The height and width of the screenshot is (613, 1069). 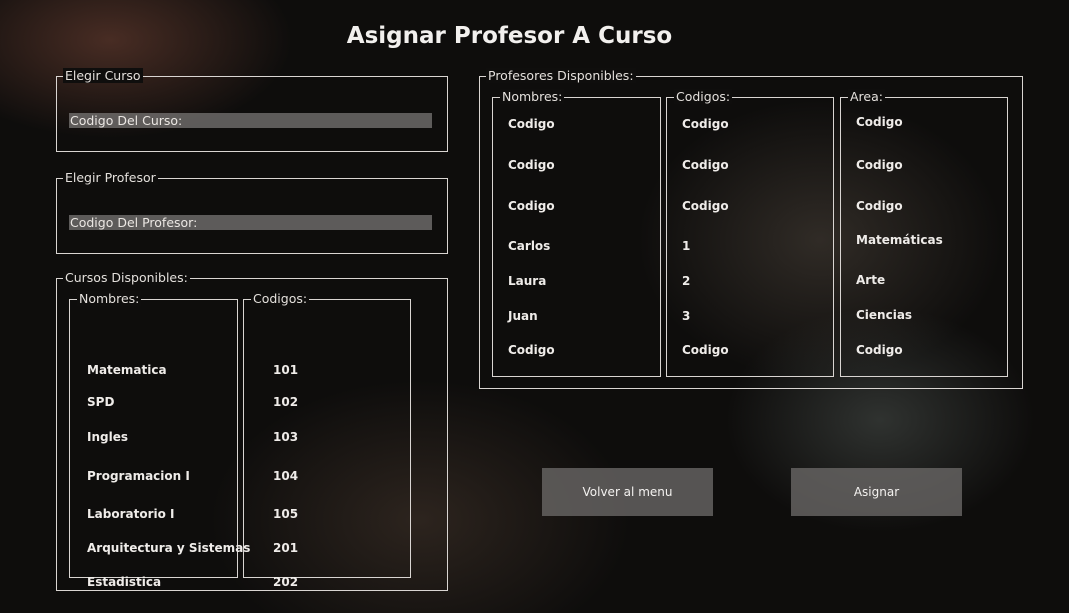 I want to click on curso-codigo: 105, so click(x=286, y=514).